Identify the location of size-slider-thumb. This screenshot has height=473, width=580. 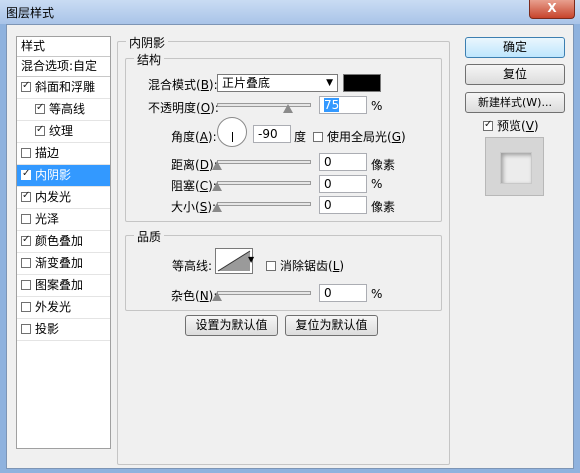
(217, 207).